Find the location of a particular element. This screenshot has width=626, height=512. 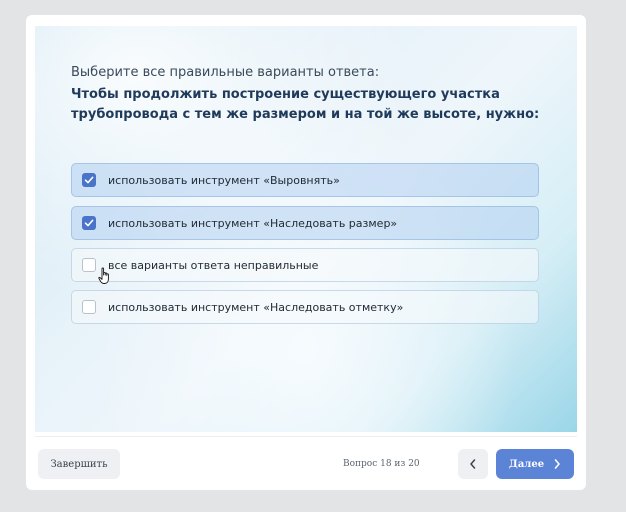

answer-option-3: все варианты ответа неправильные is located at coordinates (305, 265).